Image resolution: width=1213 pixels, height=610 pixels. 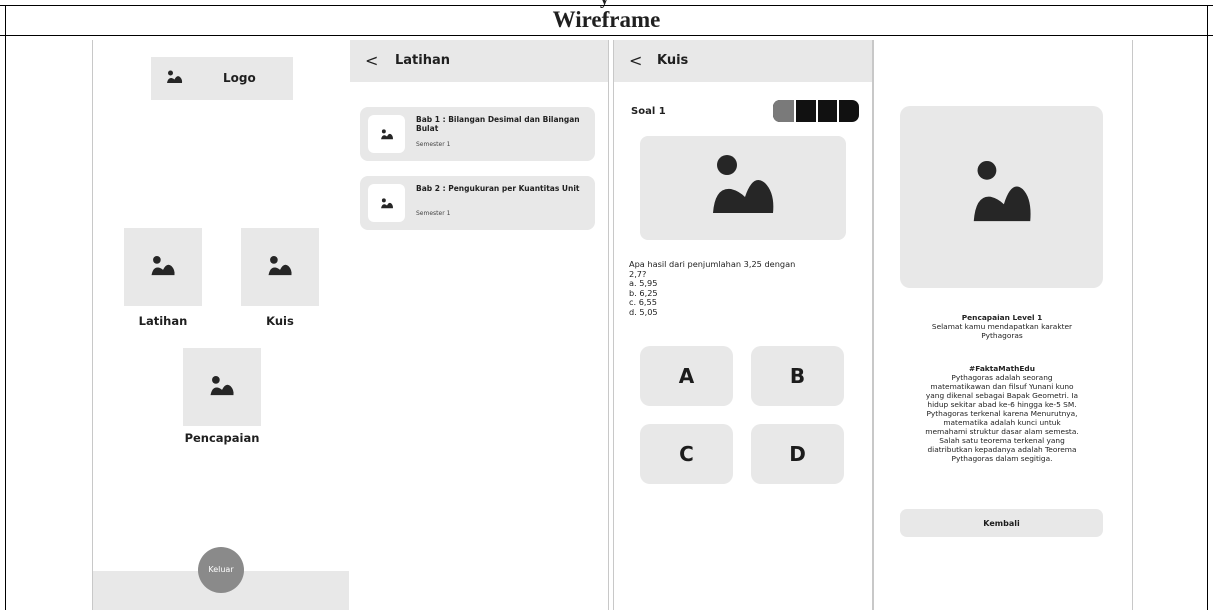 I want to click on quiz-progress-bar, so click(x=816, y=111).